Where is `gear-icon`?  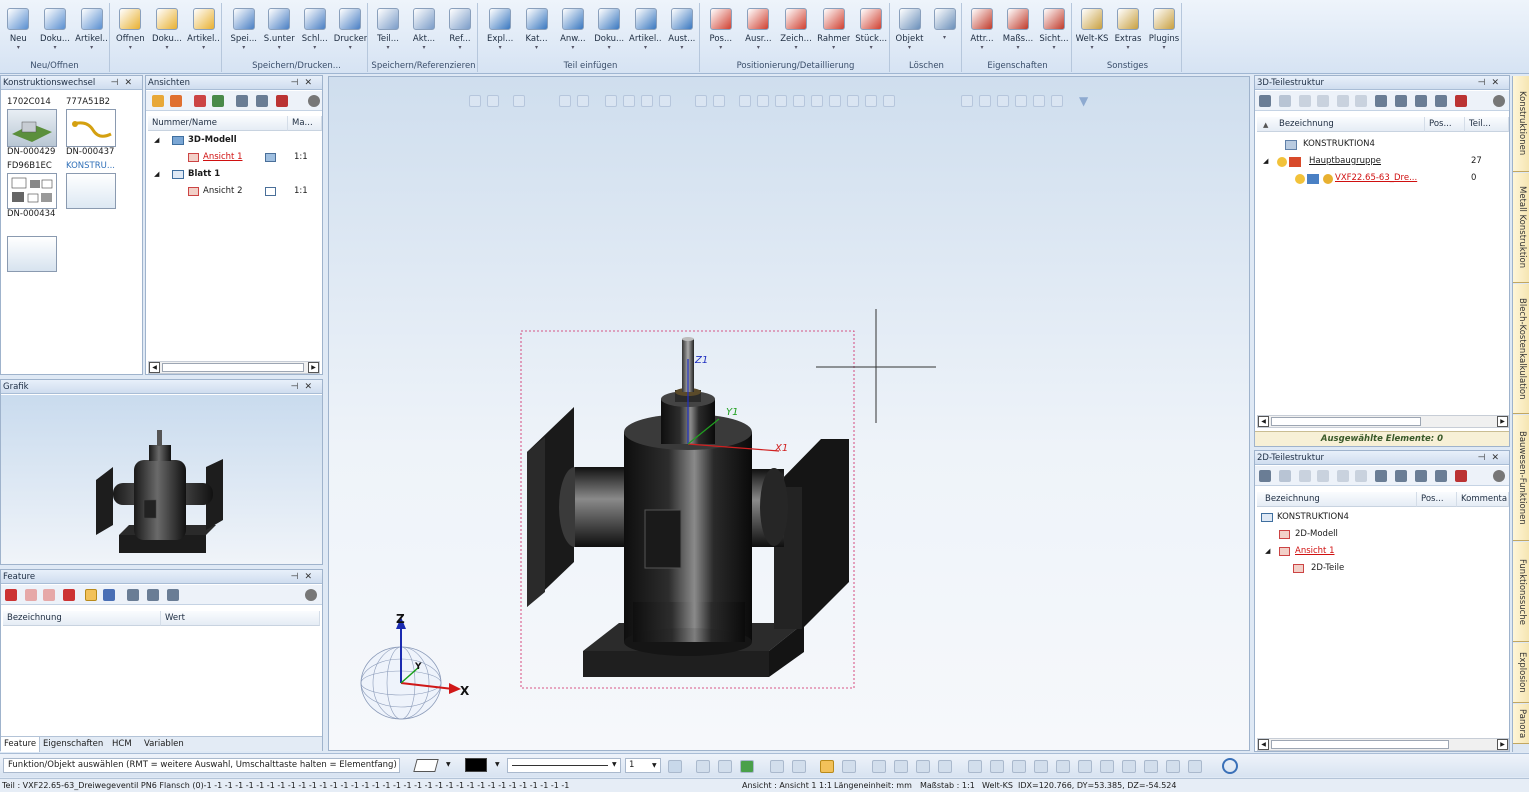 gear-icon is located at coordinates (311, 595).